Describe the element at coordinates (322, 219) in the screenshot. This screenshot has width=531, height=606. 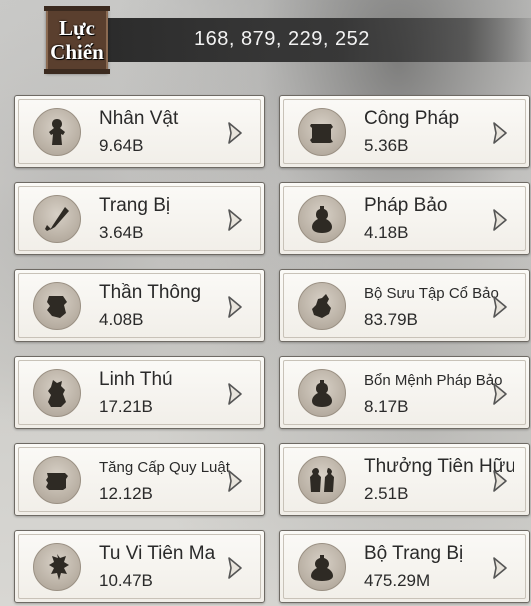
I see `treasure-gourd-icon` at that location.